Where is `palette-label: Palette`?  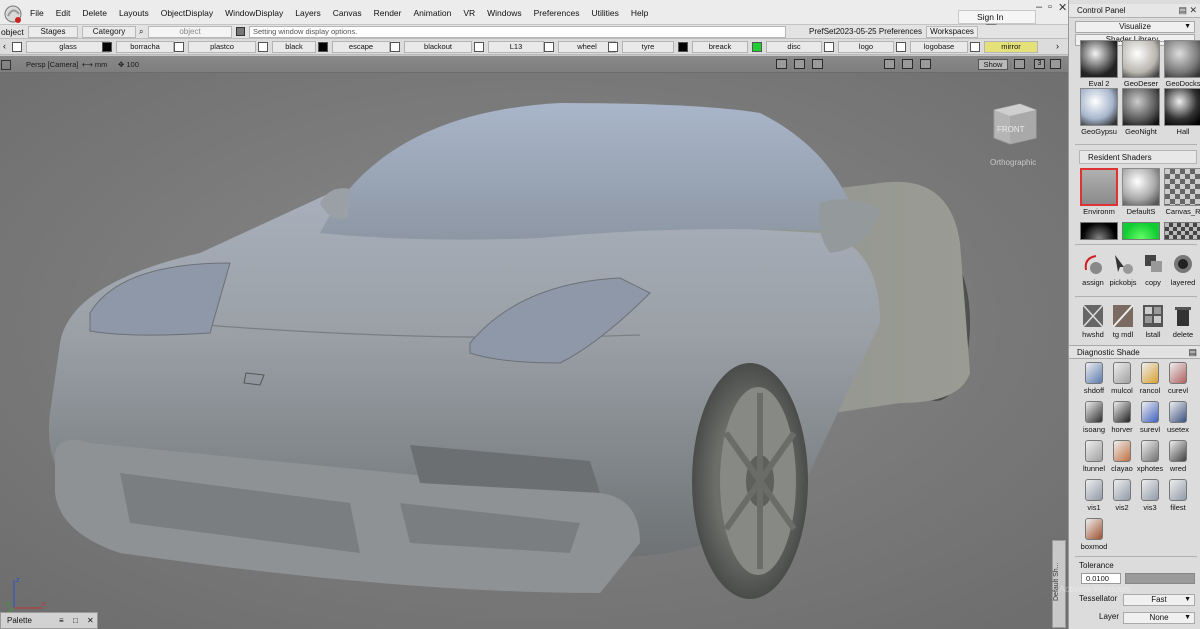 palette-label: Palette is located at coordinates (19, 620).